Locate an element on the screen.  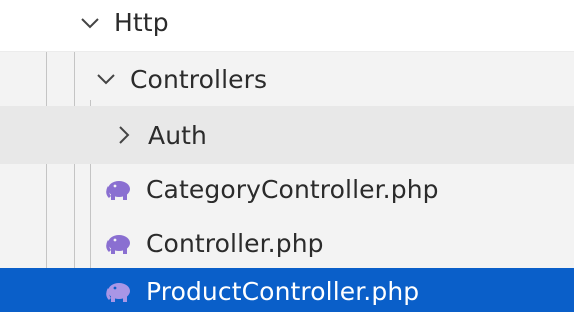
panel-bottom-edge is located at coordinates (287, 317).